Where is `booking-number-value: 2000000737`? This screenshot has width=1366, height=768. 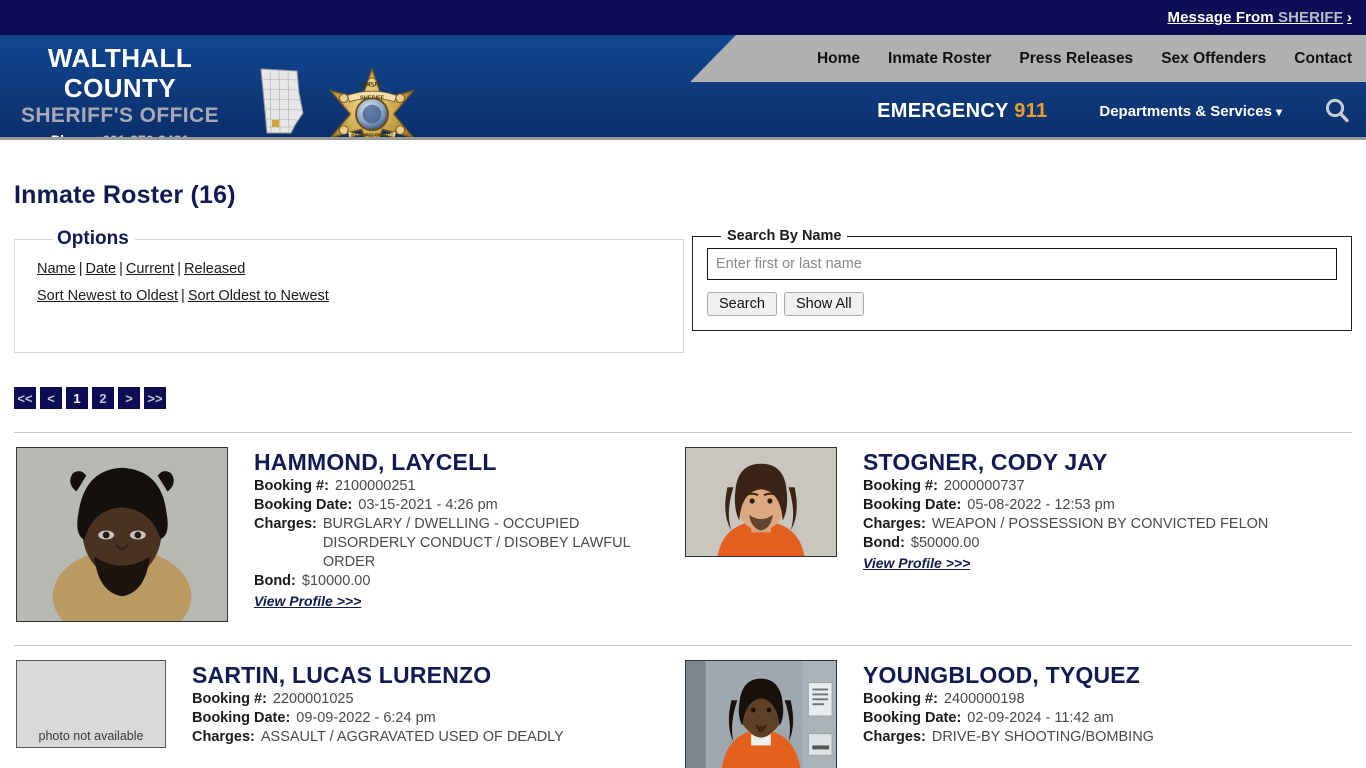
booking-number-value: 2000000737 is located at coordinates (984, 486).